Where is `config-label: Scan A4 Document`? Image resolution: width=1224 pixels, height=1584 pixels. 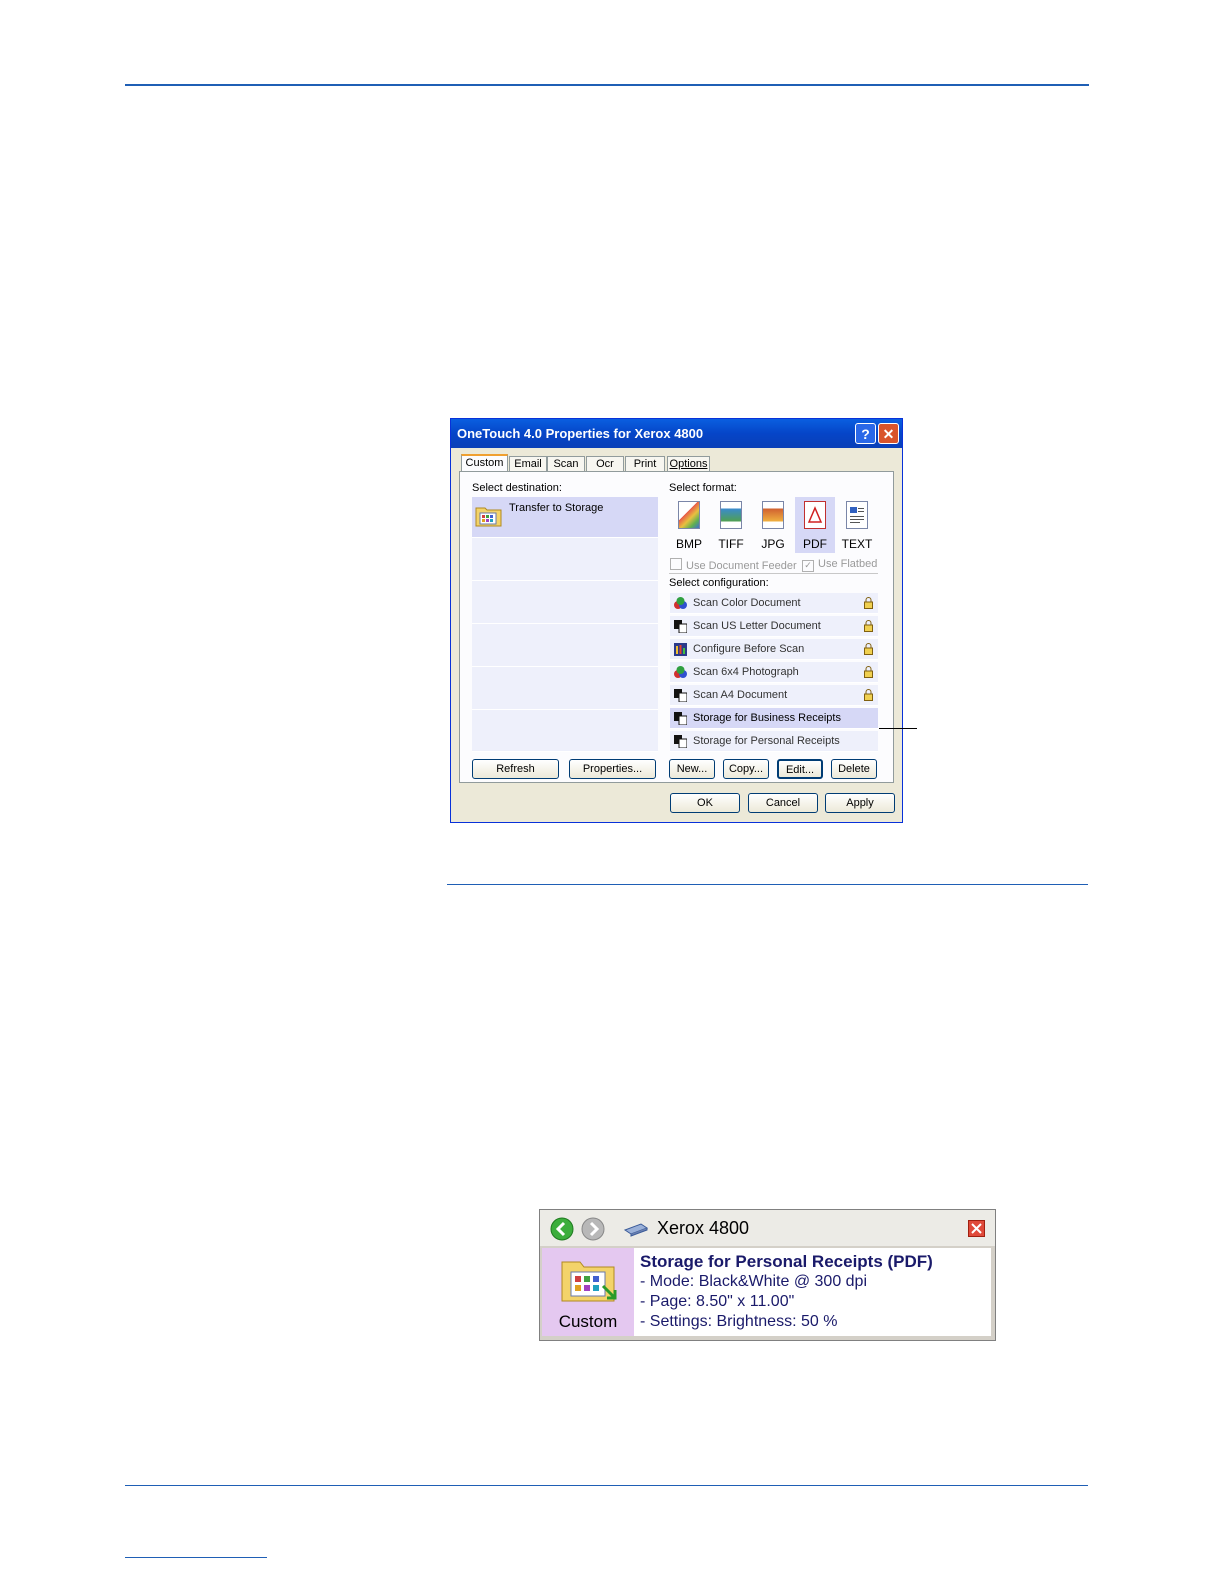
config-label: Scan A4 Document is located at coordinates (740, 695).